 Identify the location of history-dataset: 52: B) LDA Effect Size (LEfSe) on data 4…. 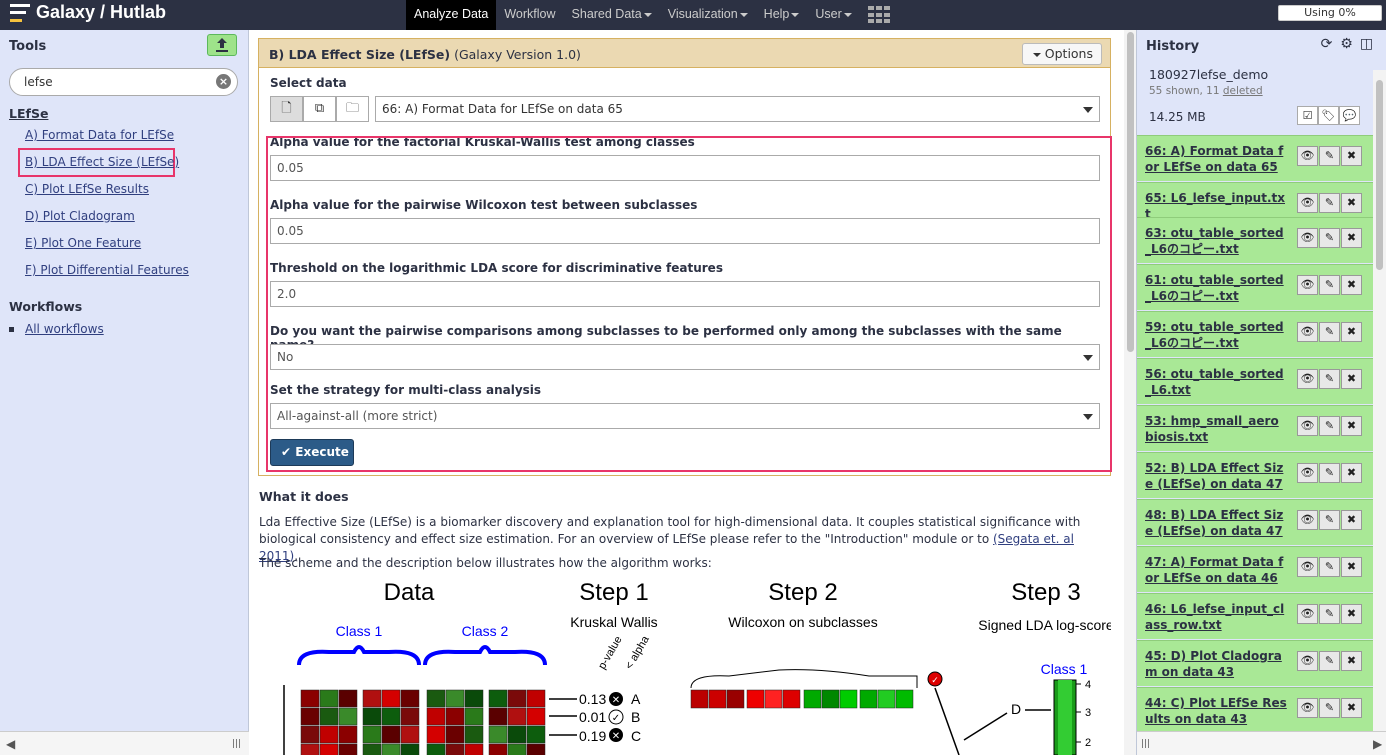
(1255, 475).